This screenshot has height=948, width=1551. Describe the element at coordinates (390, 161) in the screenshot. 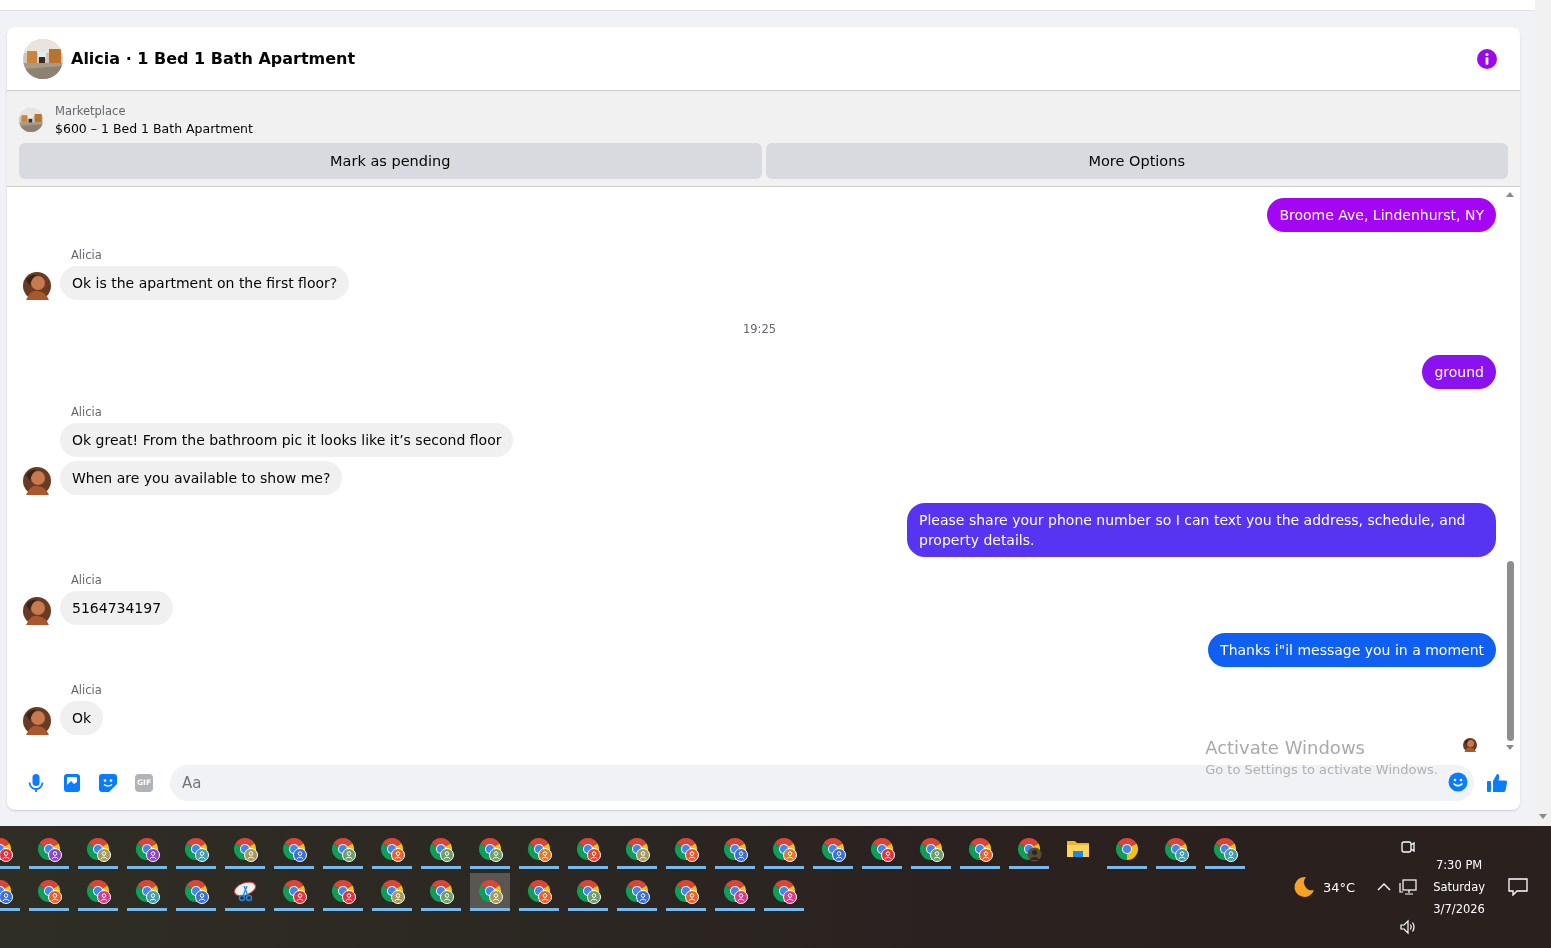

I see `listing-action-button: Mark as pending` at that location.